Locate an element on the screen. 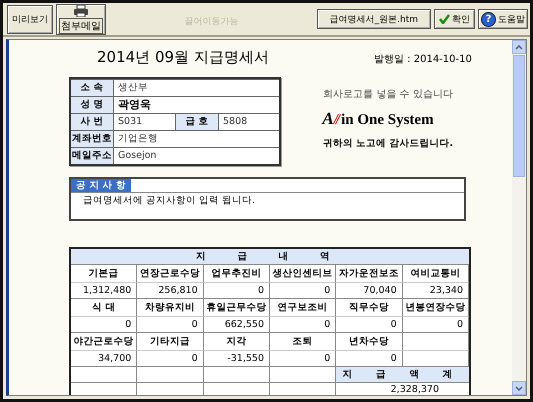 The image size is (533, 402). table-cell: 1,312,480 is located at coordinates (104, 291).